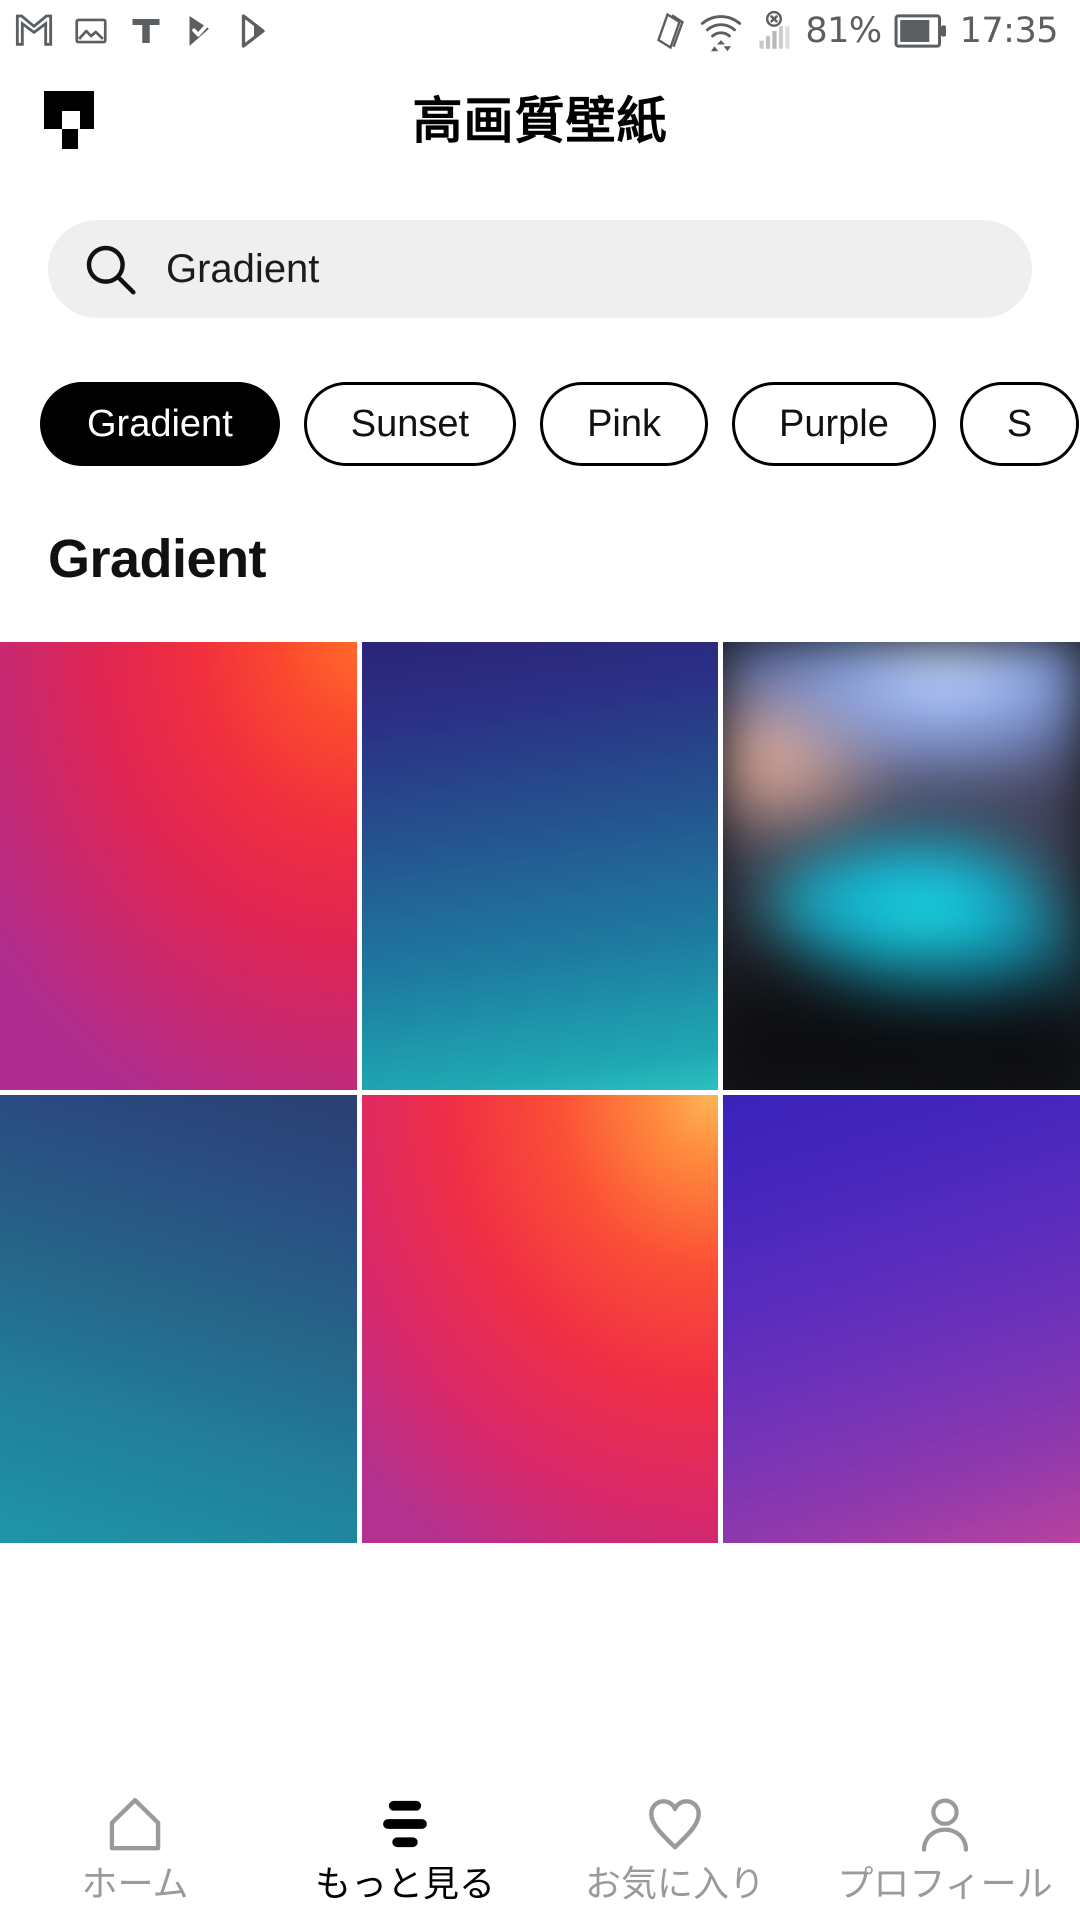 The image size is (1080, 1920). Describe the element at coordinates (540, 866) in the screenshot. I see `wallpaper-navy-teal-gradient` at that location.